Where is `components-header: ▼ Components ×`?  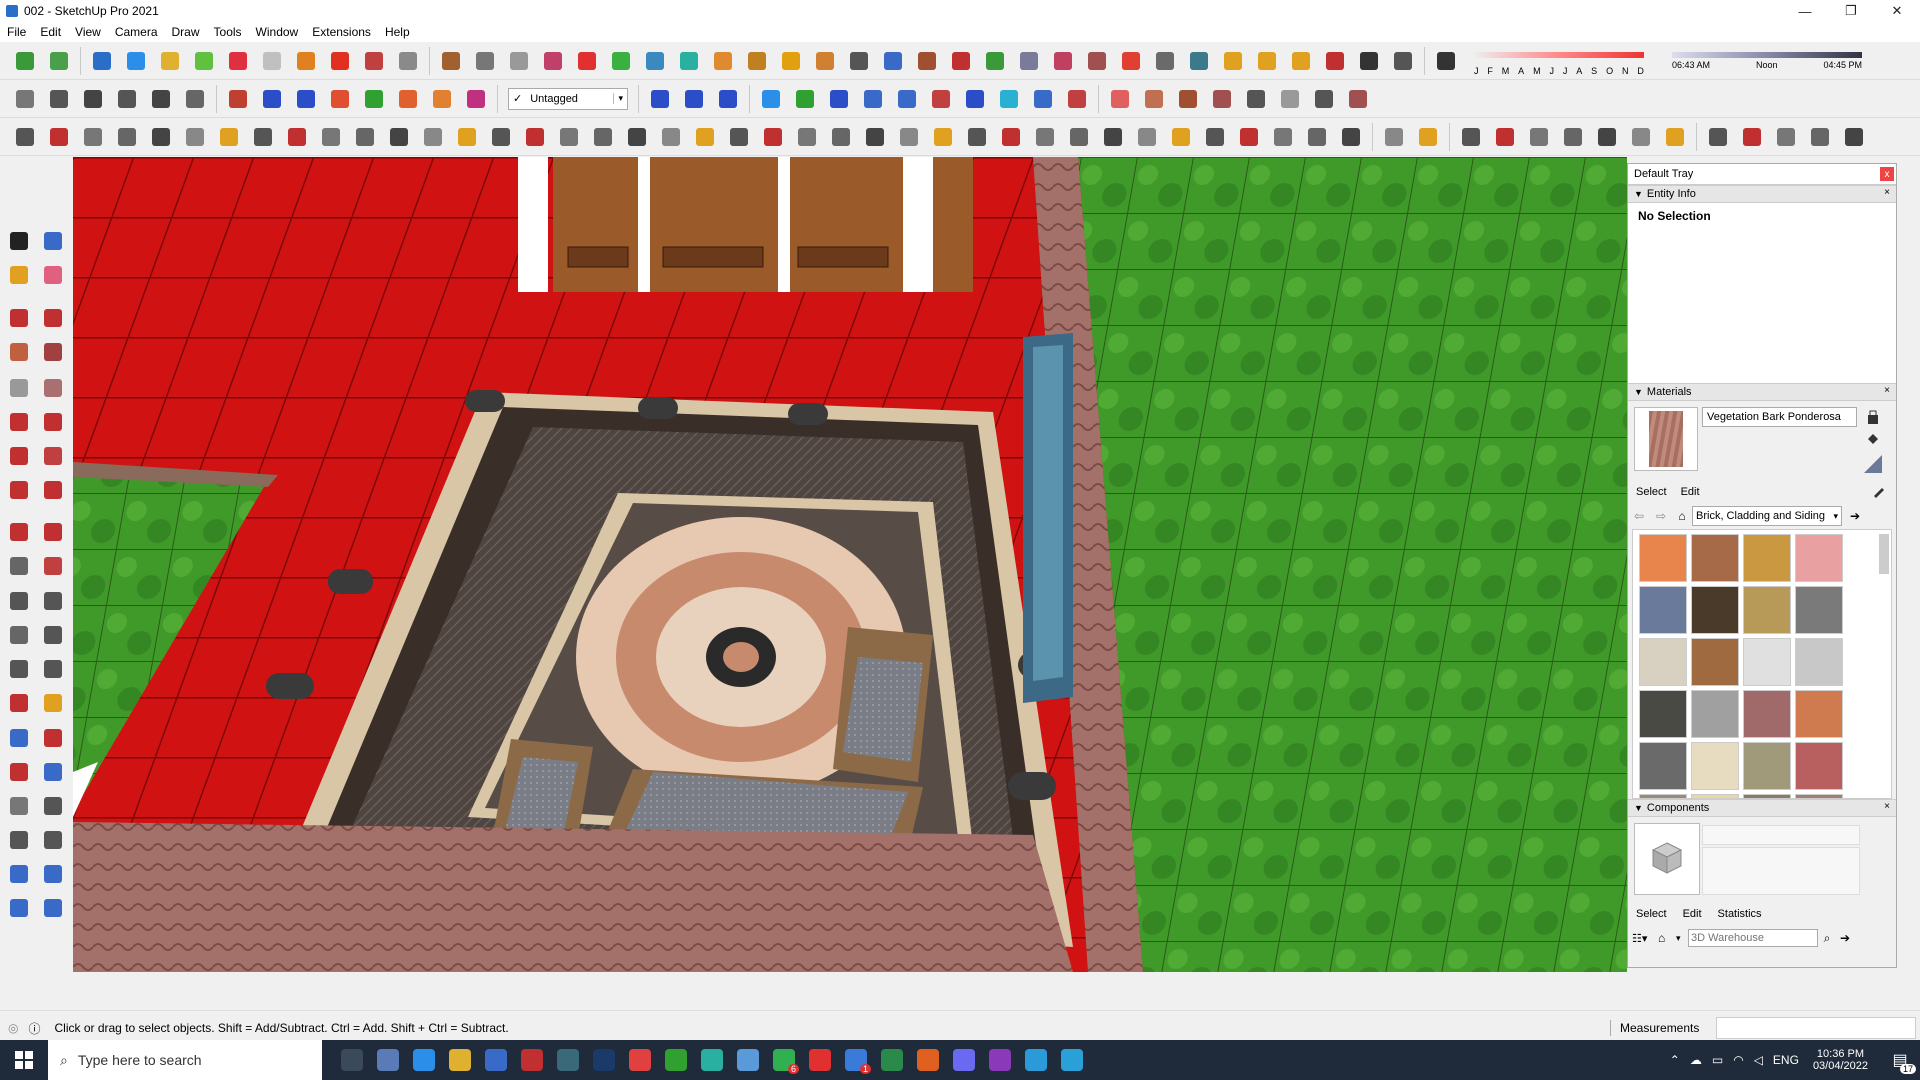
components-header: ▼ Components × is located at coordinates (1762, 808).